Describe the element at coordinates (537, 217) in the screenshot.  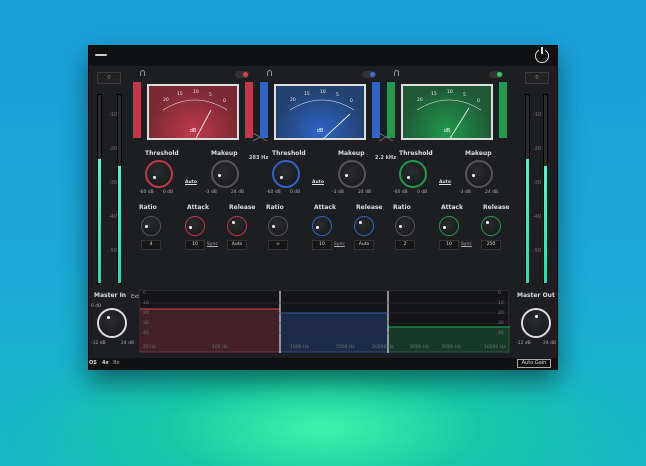
I see `meter-tick: -40` at that location.